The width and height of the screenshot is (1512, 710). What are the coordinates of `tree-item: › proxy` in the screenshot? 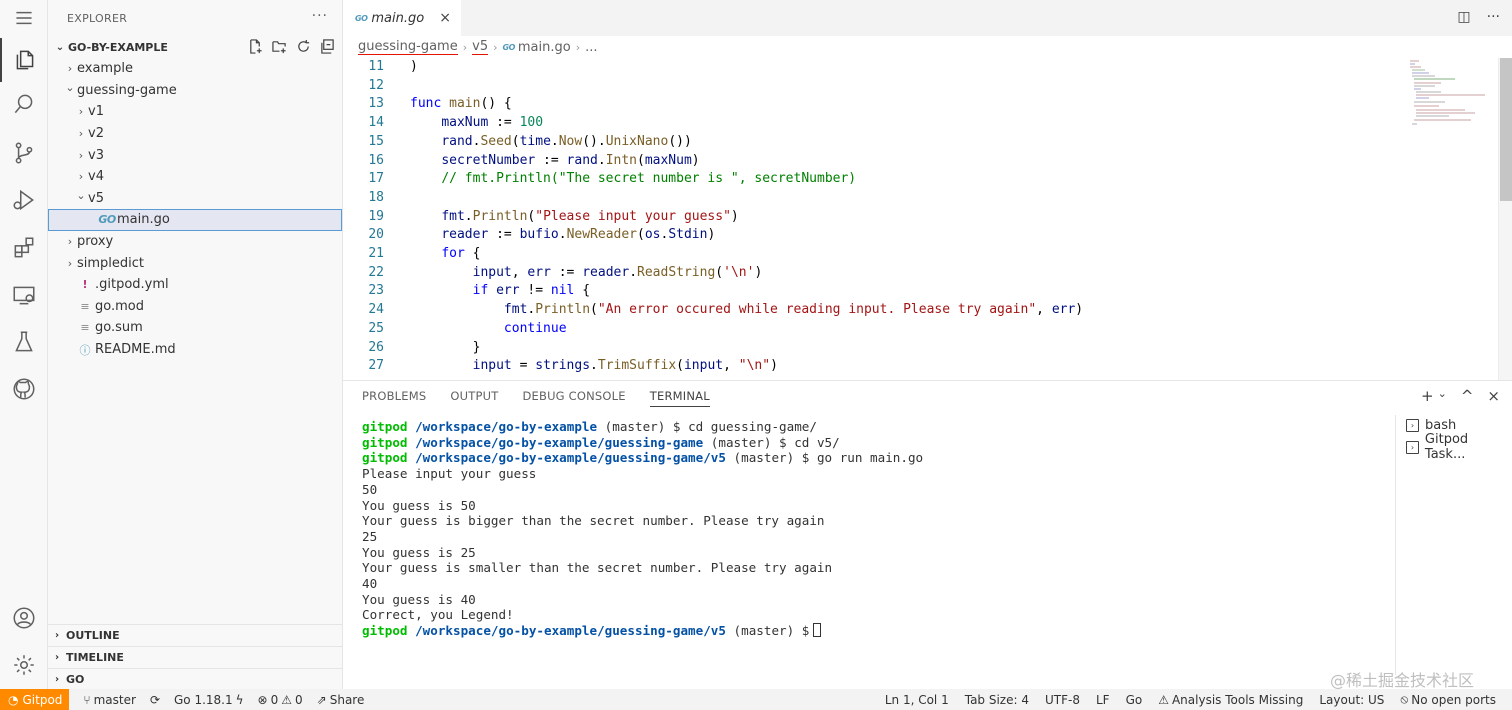 It's located at (195, 242).